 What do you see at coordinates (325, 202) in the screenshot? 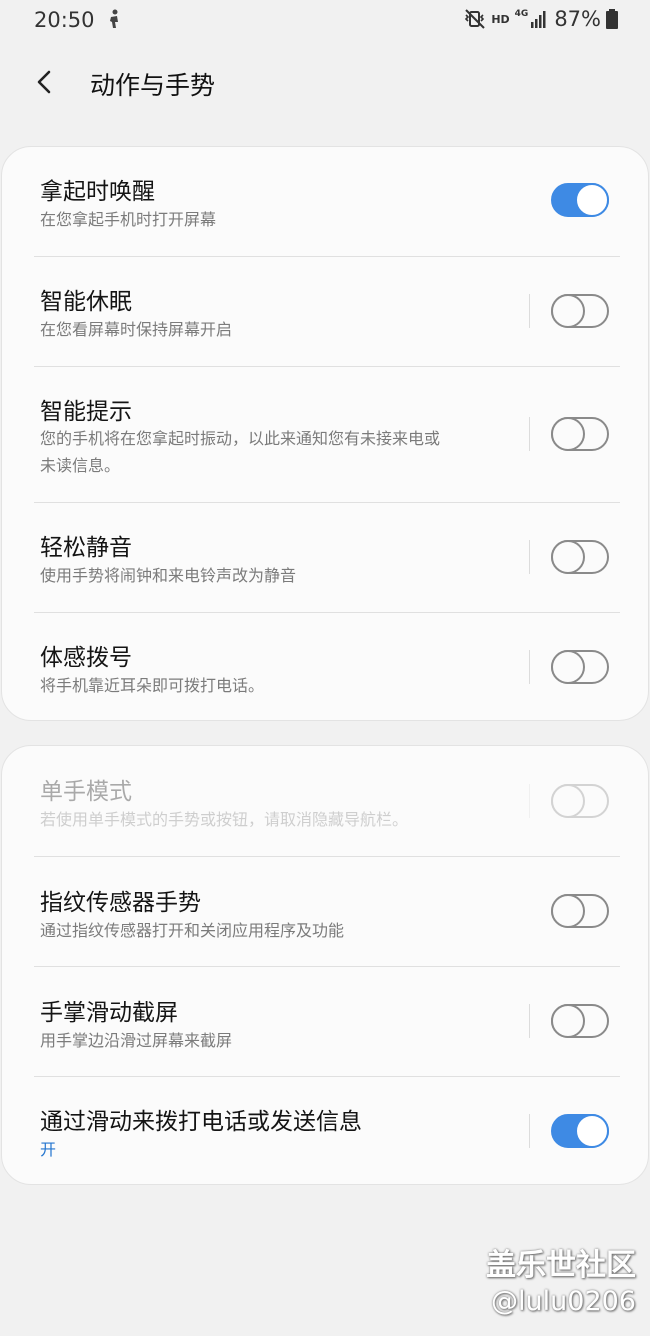
I see `setting-lift-to-wake: 拿起时唤醒 在您拿起手机时打开屏幕` at bounding box center [325, 202].